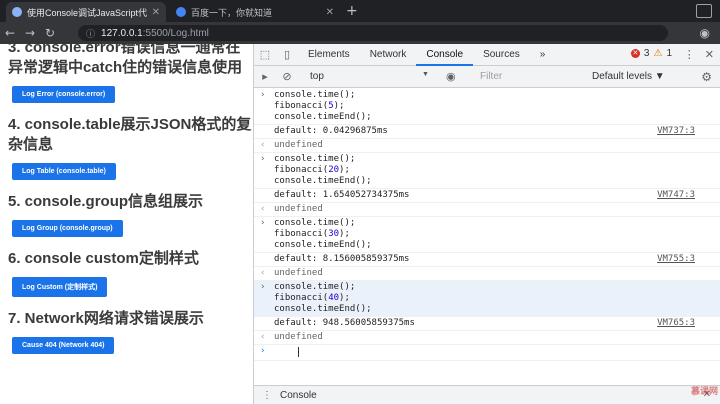 Image resolution: width=720 pixels, height=404 pixels. Describe the element at coordinates (342, 195) in the screenshot. I see `log-text: default: 1.654052734375ms` at that location.